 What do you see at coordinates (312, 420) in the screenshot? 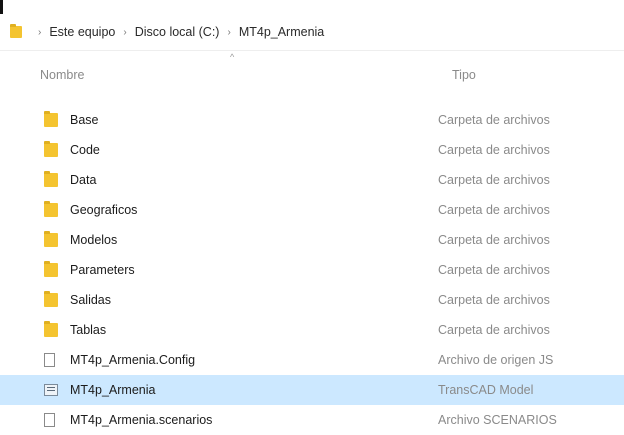
I see `file-row: MT4p_Armenia.scenarios Archivo SCENARIOS` at bounding box center [312, 420].